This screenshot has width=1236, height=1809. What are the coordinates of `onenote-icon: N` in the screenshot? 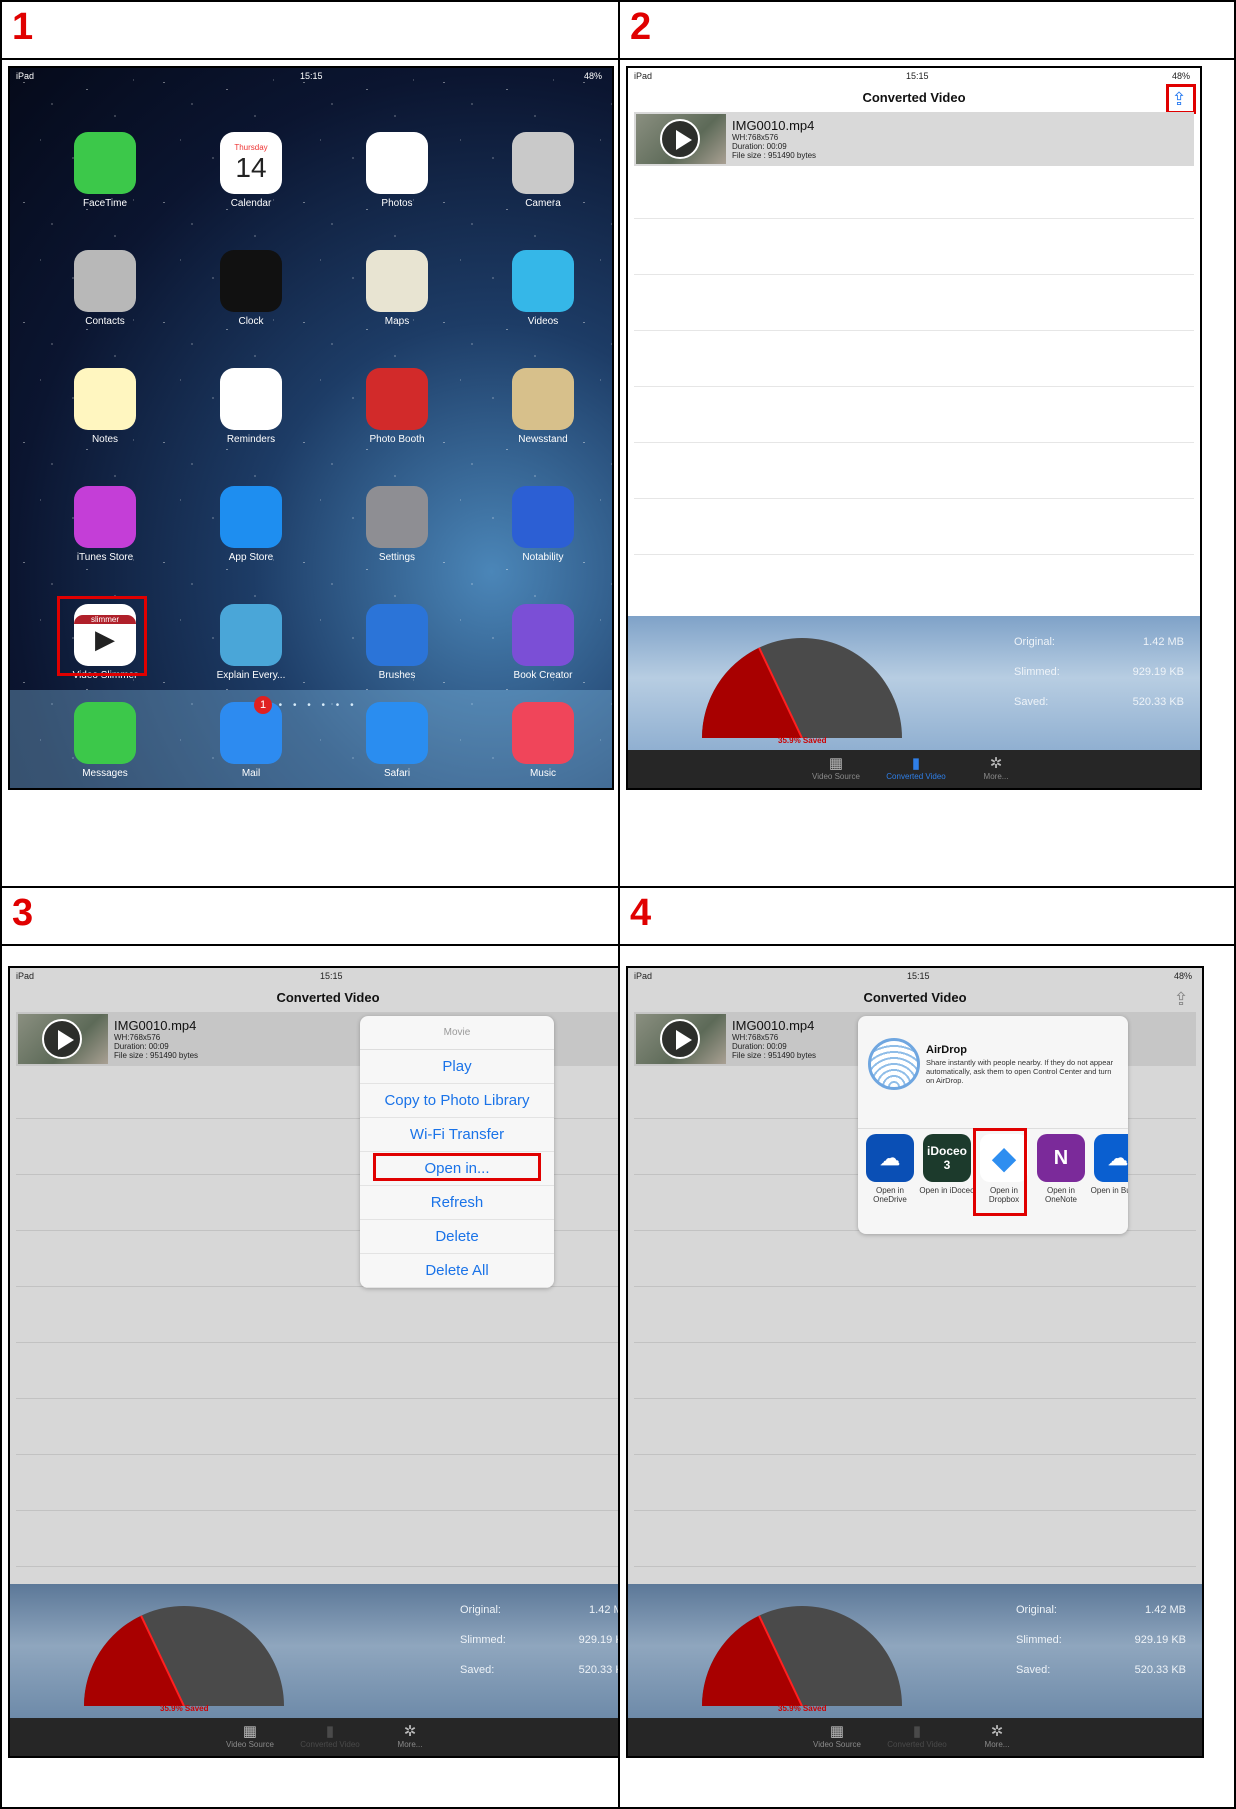 It's located at (1061, 1158).